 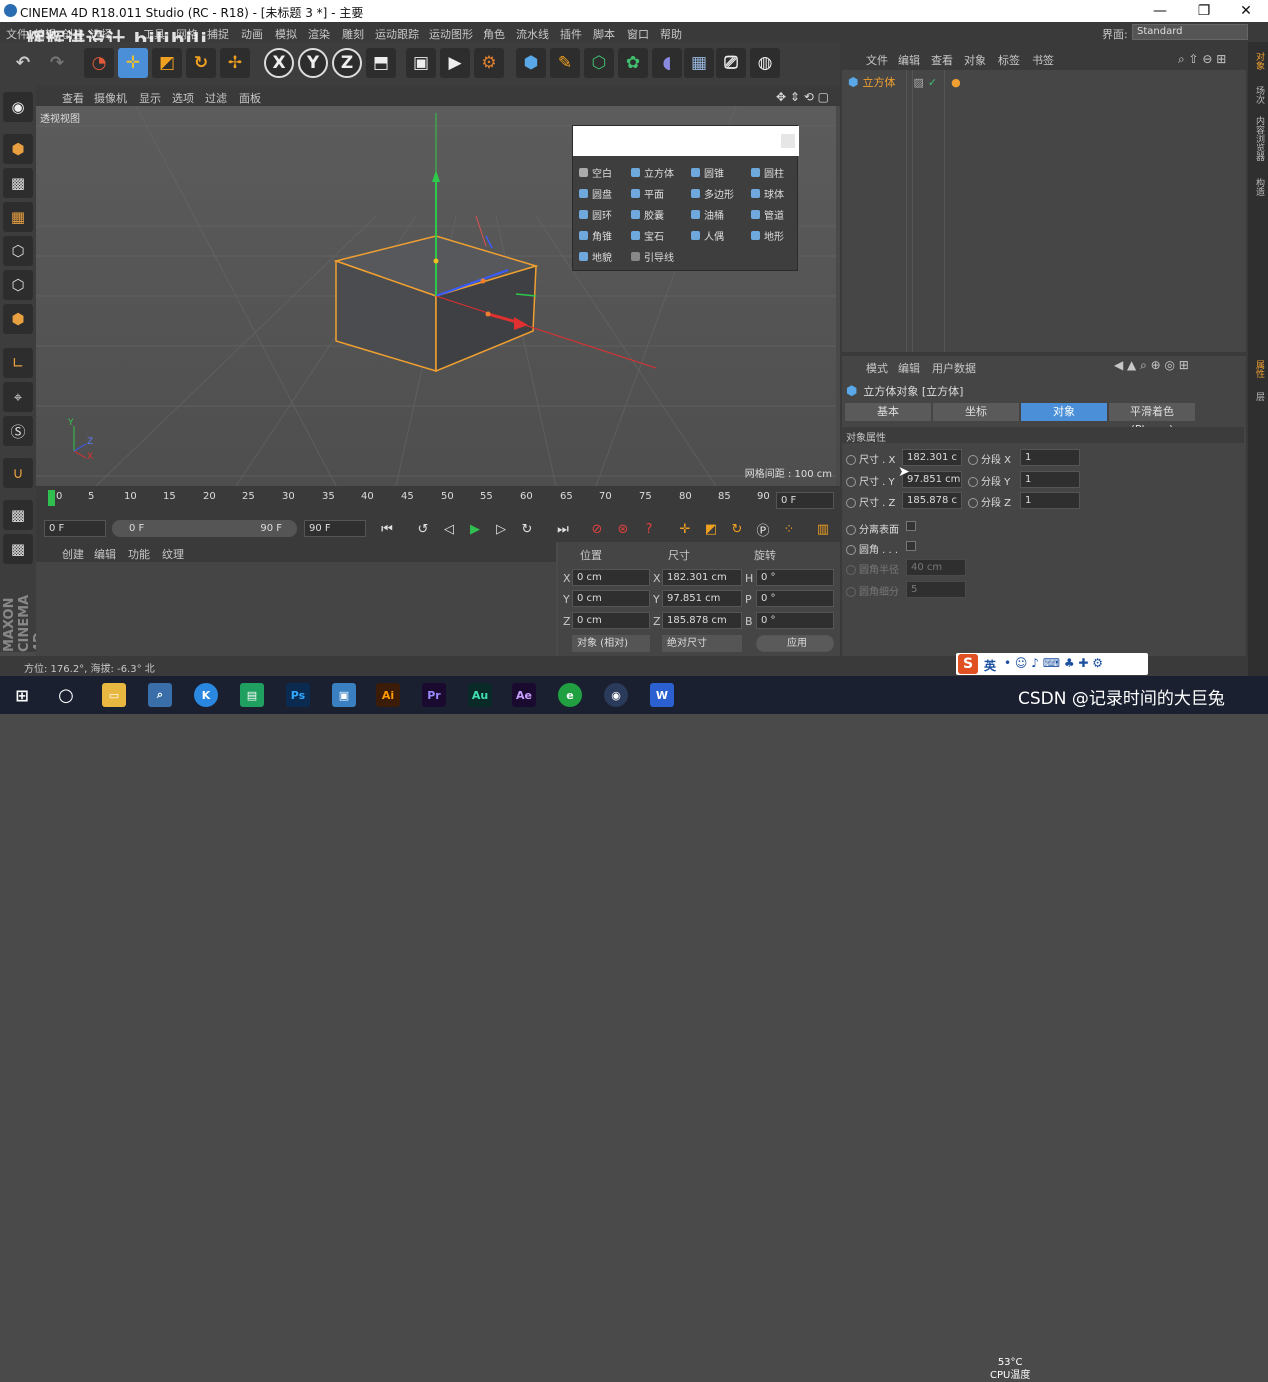 What do you see at coordinates (66, 695) in the screenshot?
I see `search-icon: ○` at bounding box center [66, 695].